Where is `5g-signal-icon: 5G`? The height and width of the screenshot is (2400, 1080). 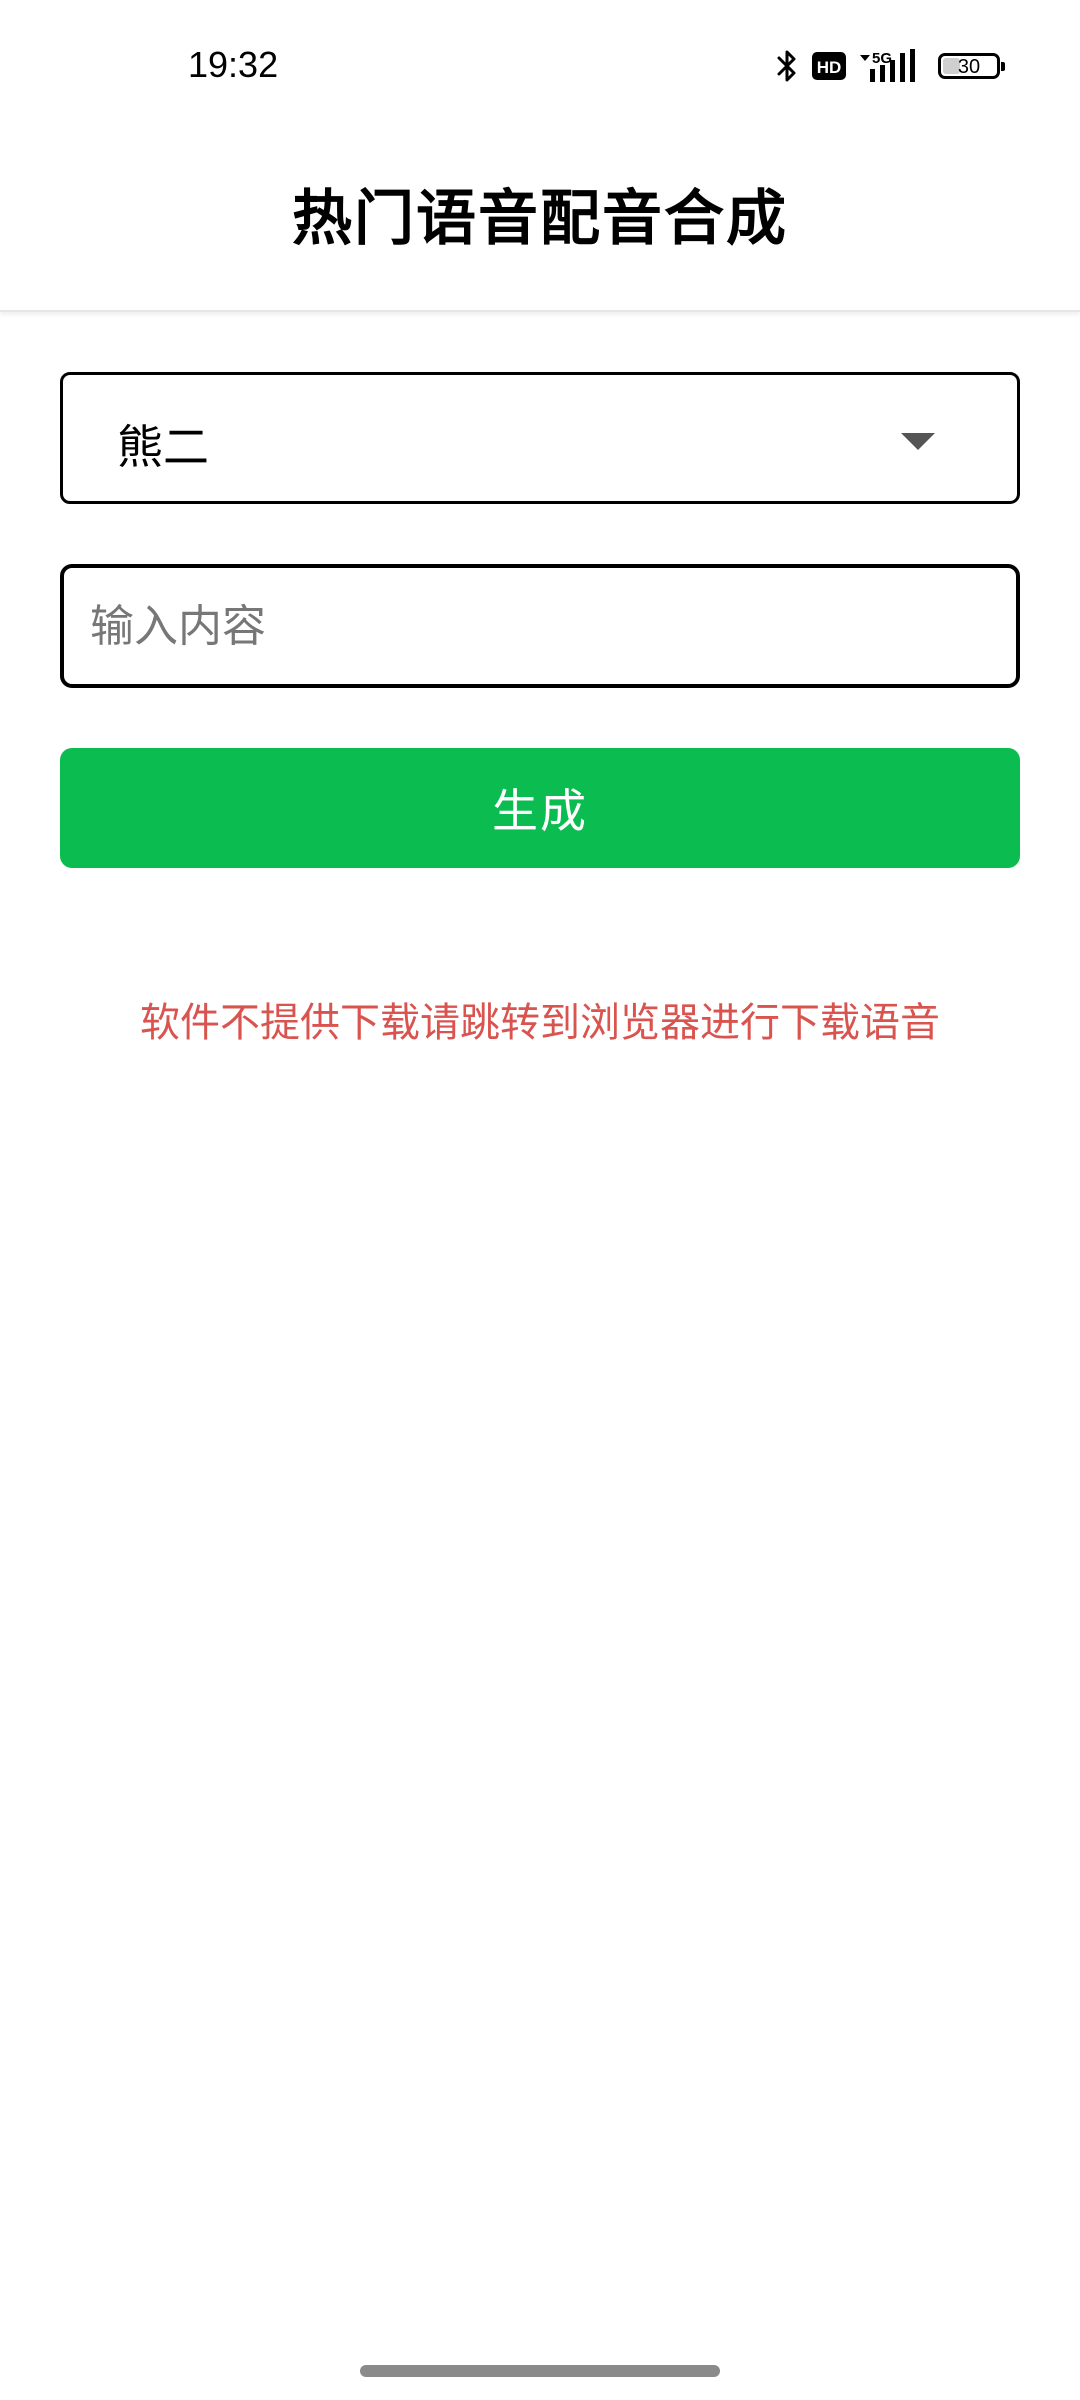
5g-signal-icon: 5G is located at coordinates (889, 66).